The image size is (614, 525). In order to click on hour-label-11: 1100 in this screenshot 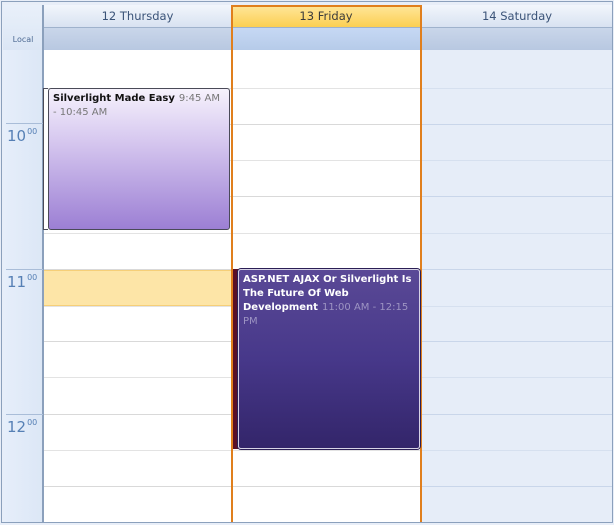, I will do `click(22, 282)`.